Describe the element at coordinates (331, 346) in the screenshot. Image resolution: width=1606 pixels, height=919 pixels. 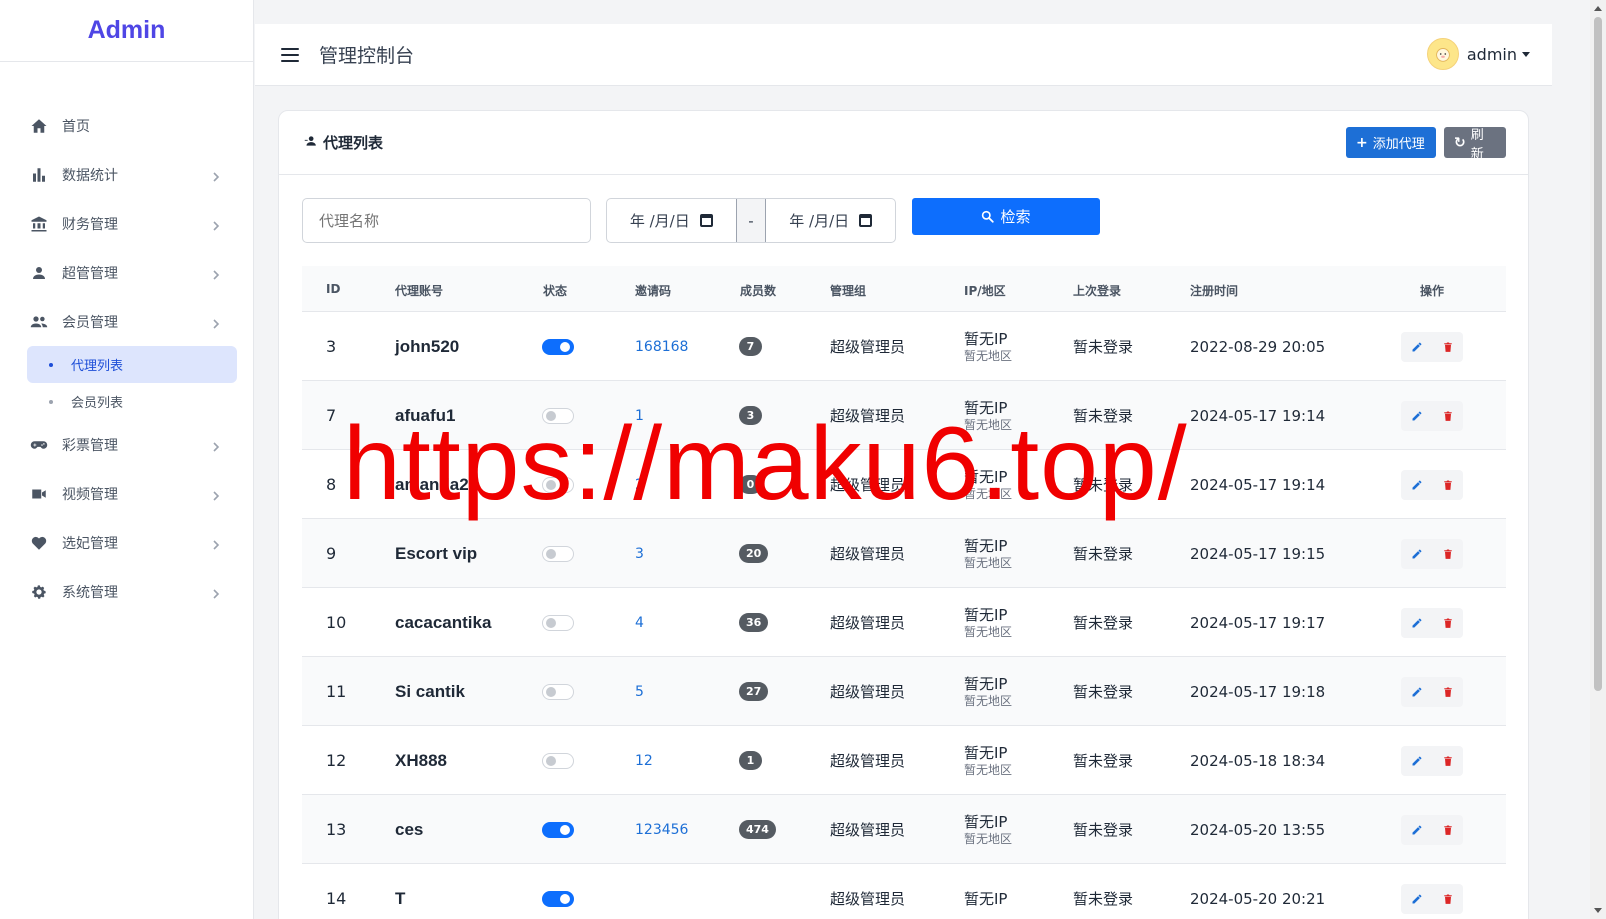
I see `row-id: 3` at that location.